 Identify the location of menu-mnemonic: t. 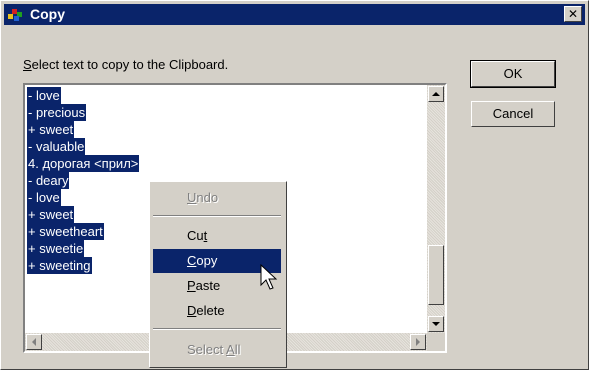
(205, 235).